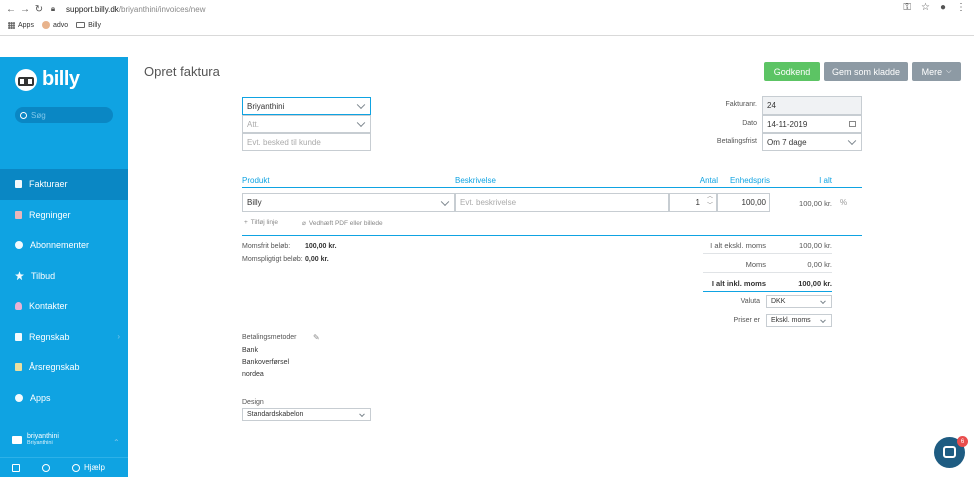 This screenshot has width=974, height=477. Describe the element at coordinates (348, 202) in the screenshot. I see `product-select: Billy` at that location.